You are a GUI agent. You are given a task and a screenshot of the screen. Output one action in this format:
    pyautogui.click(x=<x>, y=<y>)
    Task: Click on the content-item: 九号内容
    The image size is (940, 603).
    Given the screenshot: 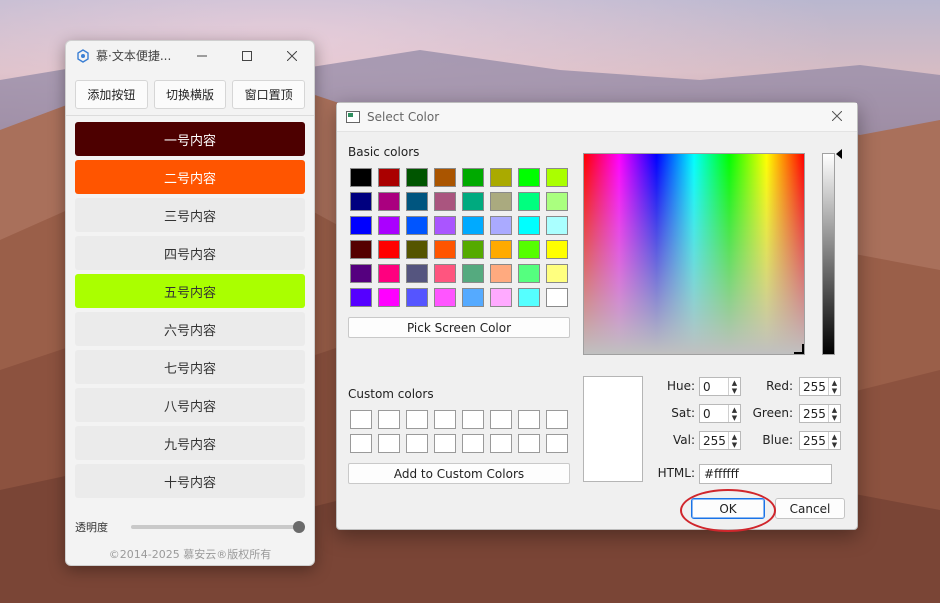 What is the action you would take?
    pyautogui.click(x=190, y=443)
    